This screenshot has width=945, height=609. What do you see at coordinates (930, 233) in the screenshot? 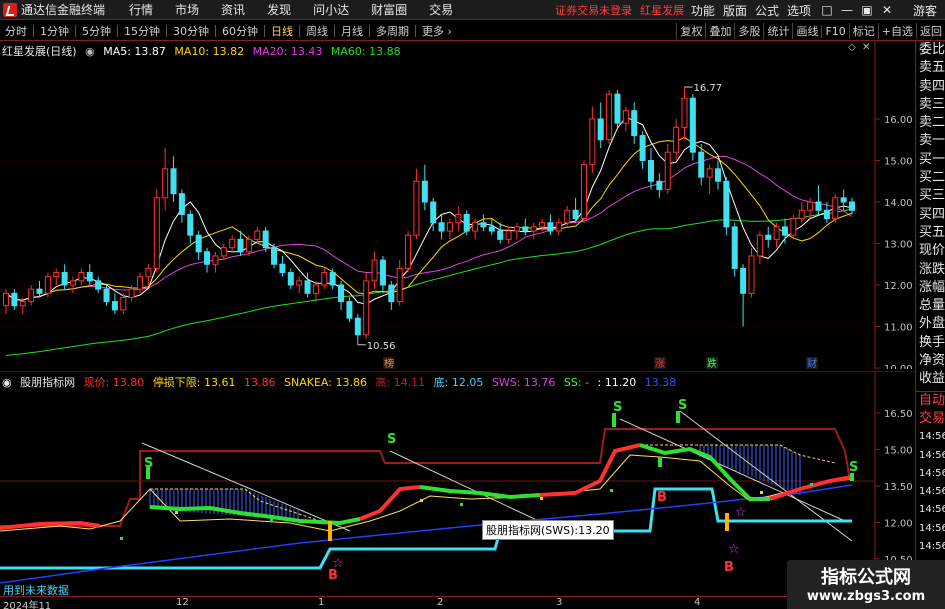
I see `side-tab: 买五` at bounding box center [930, 233].